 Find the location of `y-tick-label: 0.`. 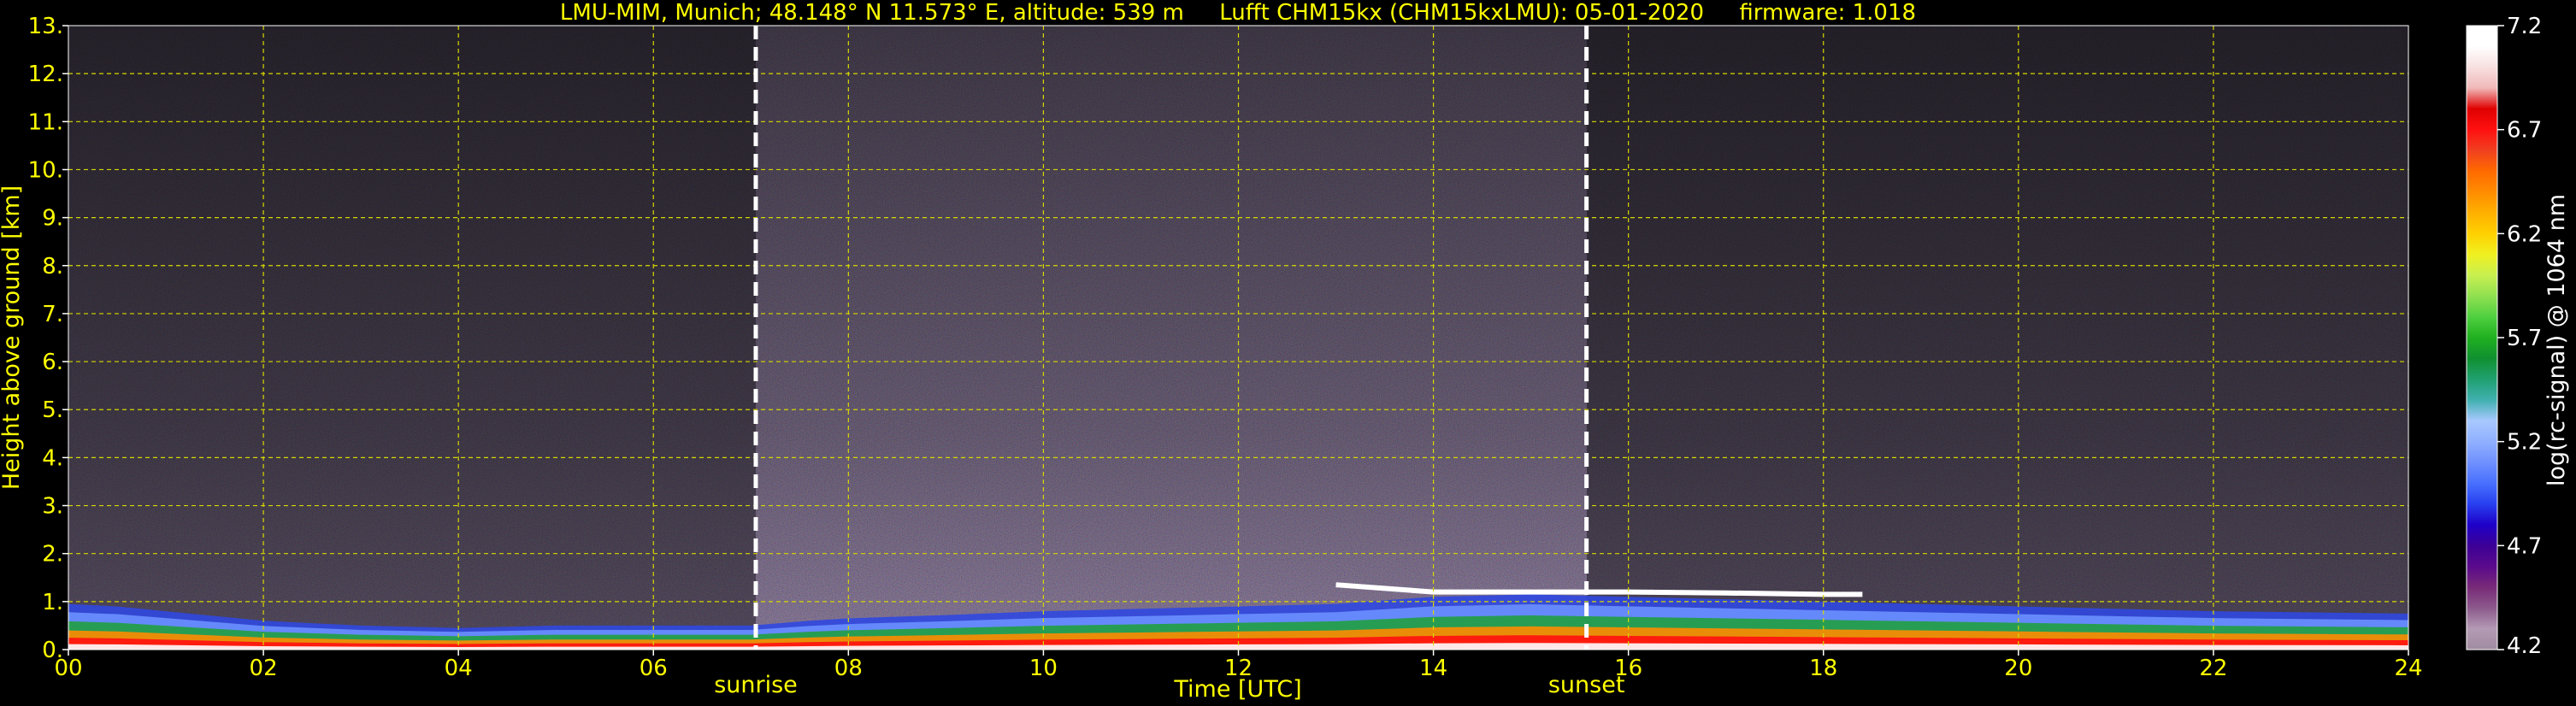

y-tick-label: 0. is located at coordinates (52, 650).